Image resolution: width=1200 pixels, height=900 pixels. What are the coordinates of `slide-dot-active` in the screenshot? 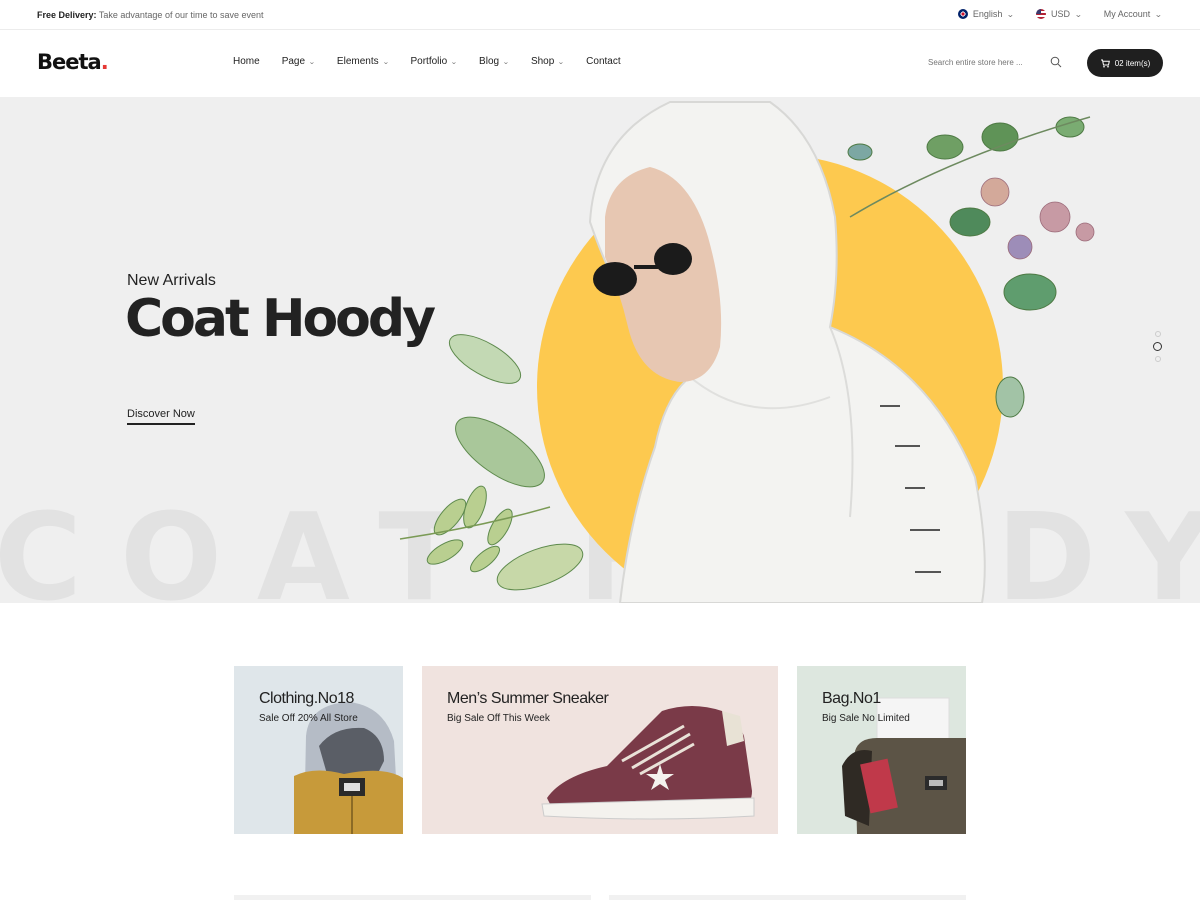 It's located at (1157, 346).